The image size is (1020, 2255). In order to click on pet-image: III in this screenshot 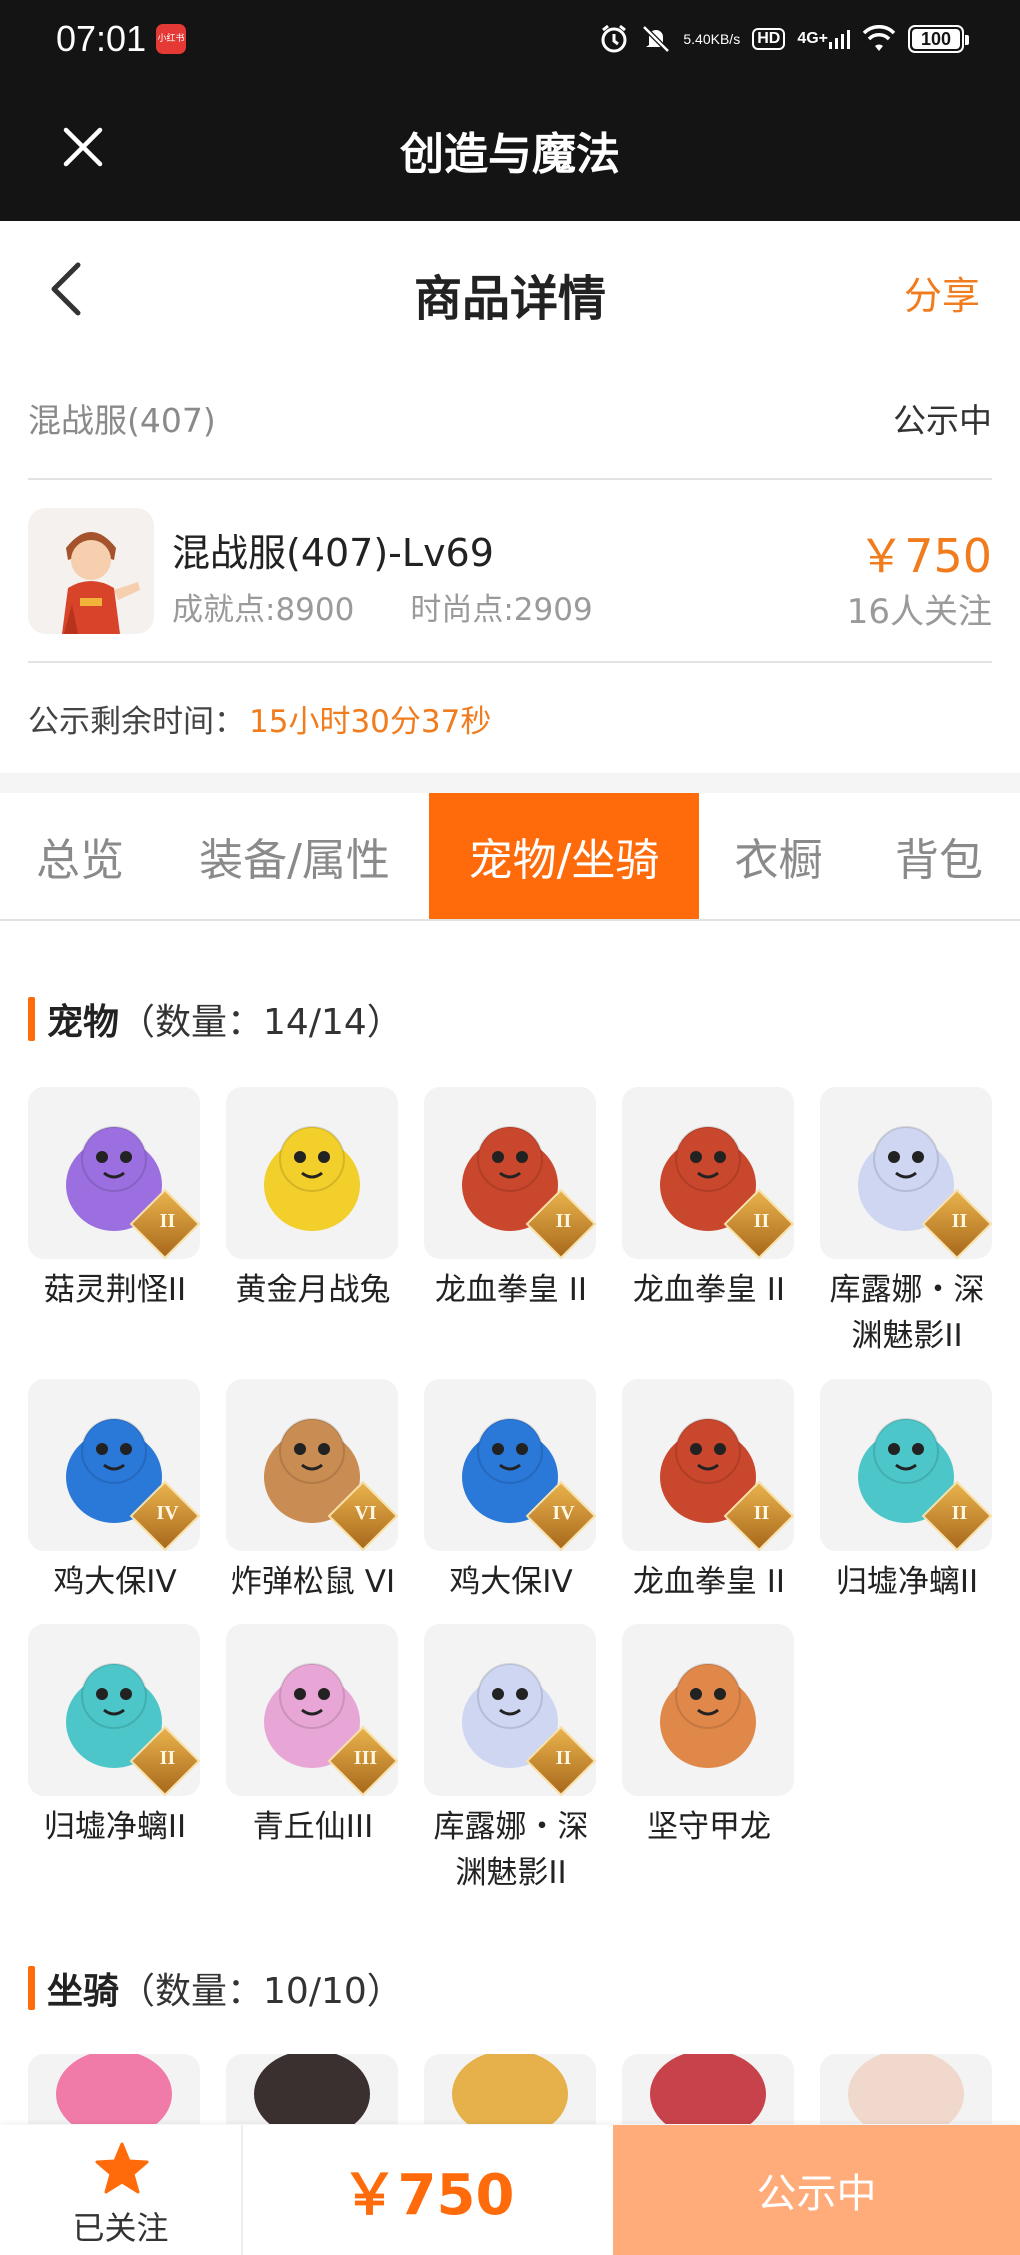, I will do `click(312, 1710)`.